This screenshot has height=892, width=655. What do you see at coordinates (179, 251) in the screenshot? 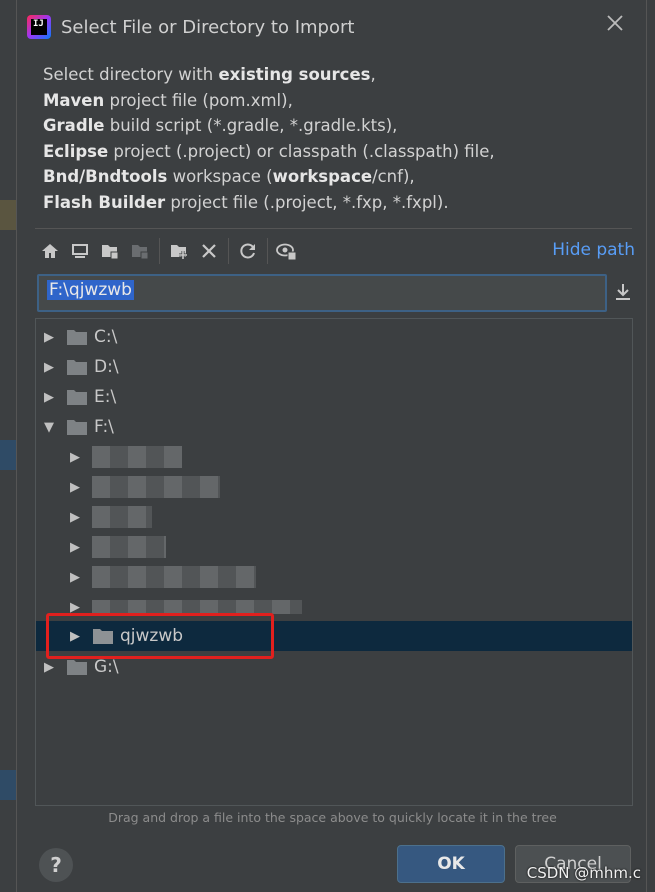
I see `new-folder-icon` at bounding box center [179, 251].